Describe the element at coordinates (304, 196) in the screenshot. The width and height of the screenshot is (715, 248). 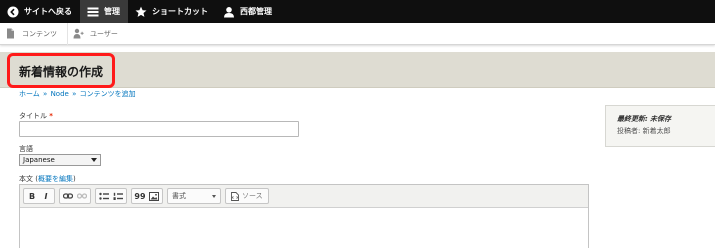
I see `editor-toolbar: B I 99 書式 ソース` at that location.